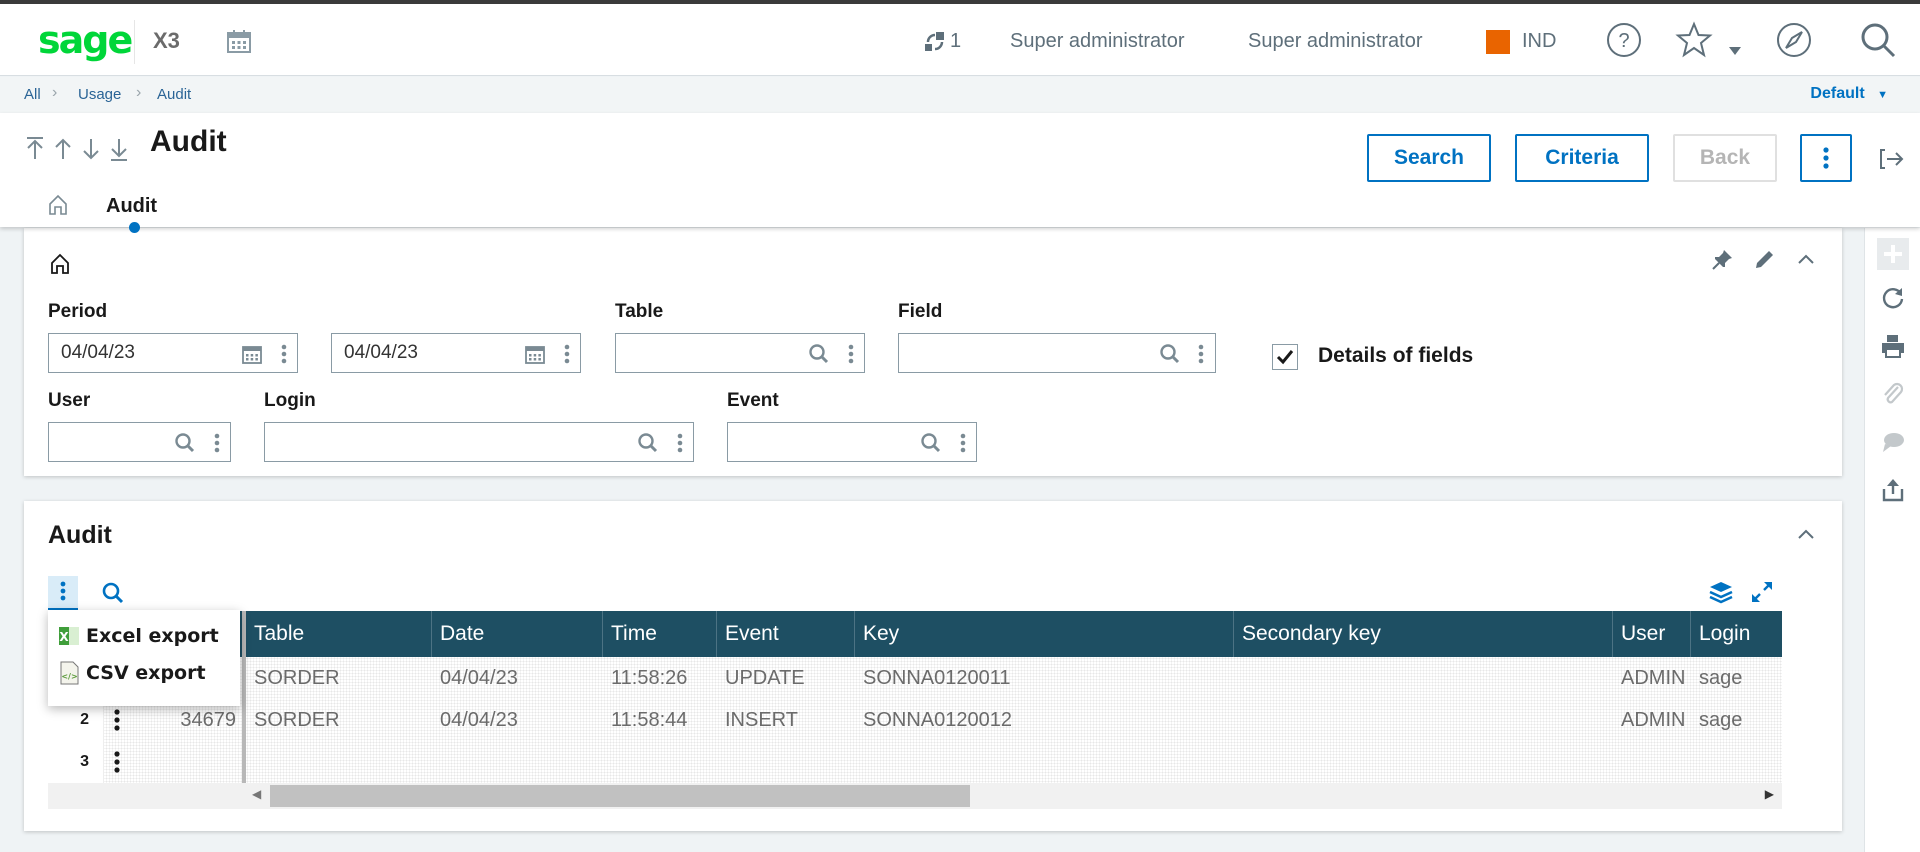 This screenshot has width=1920, height=852. I want to click on cell-login: sage, so click(1721, 678).